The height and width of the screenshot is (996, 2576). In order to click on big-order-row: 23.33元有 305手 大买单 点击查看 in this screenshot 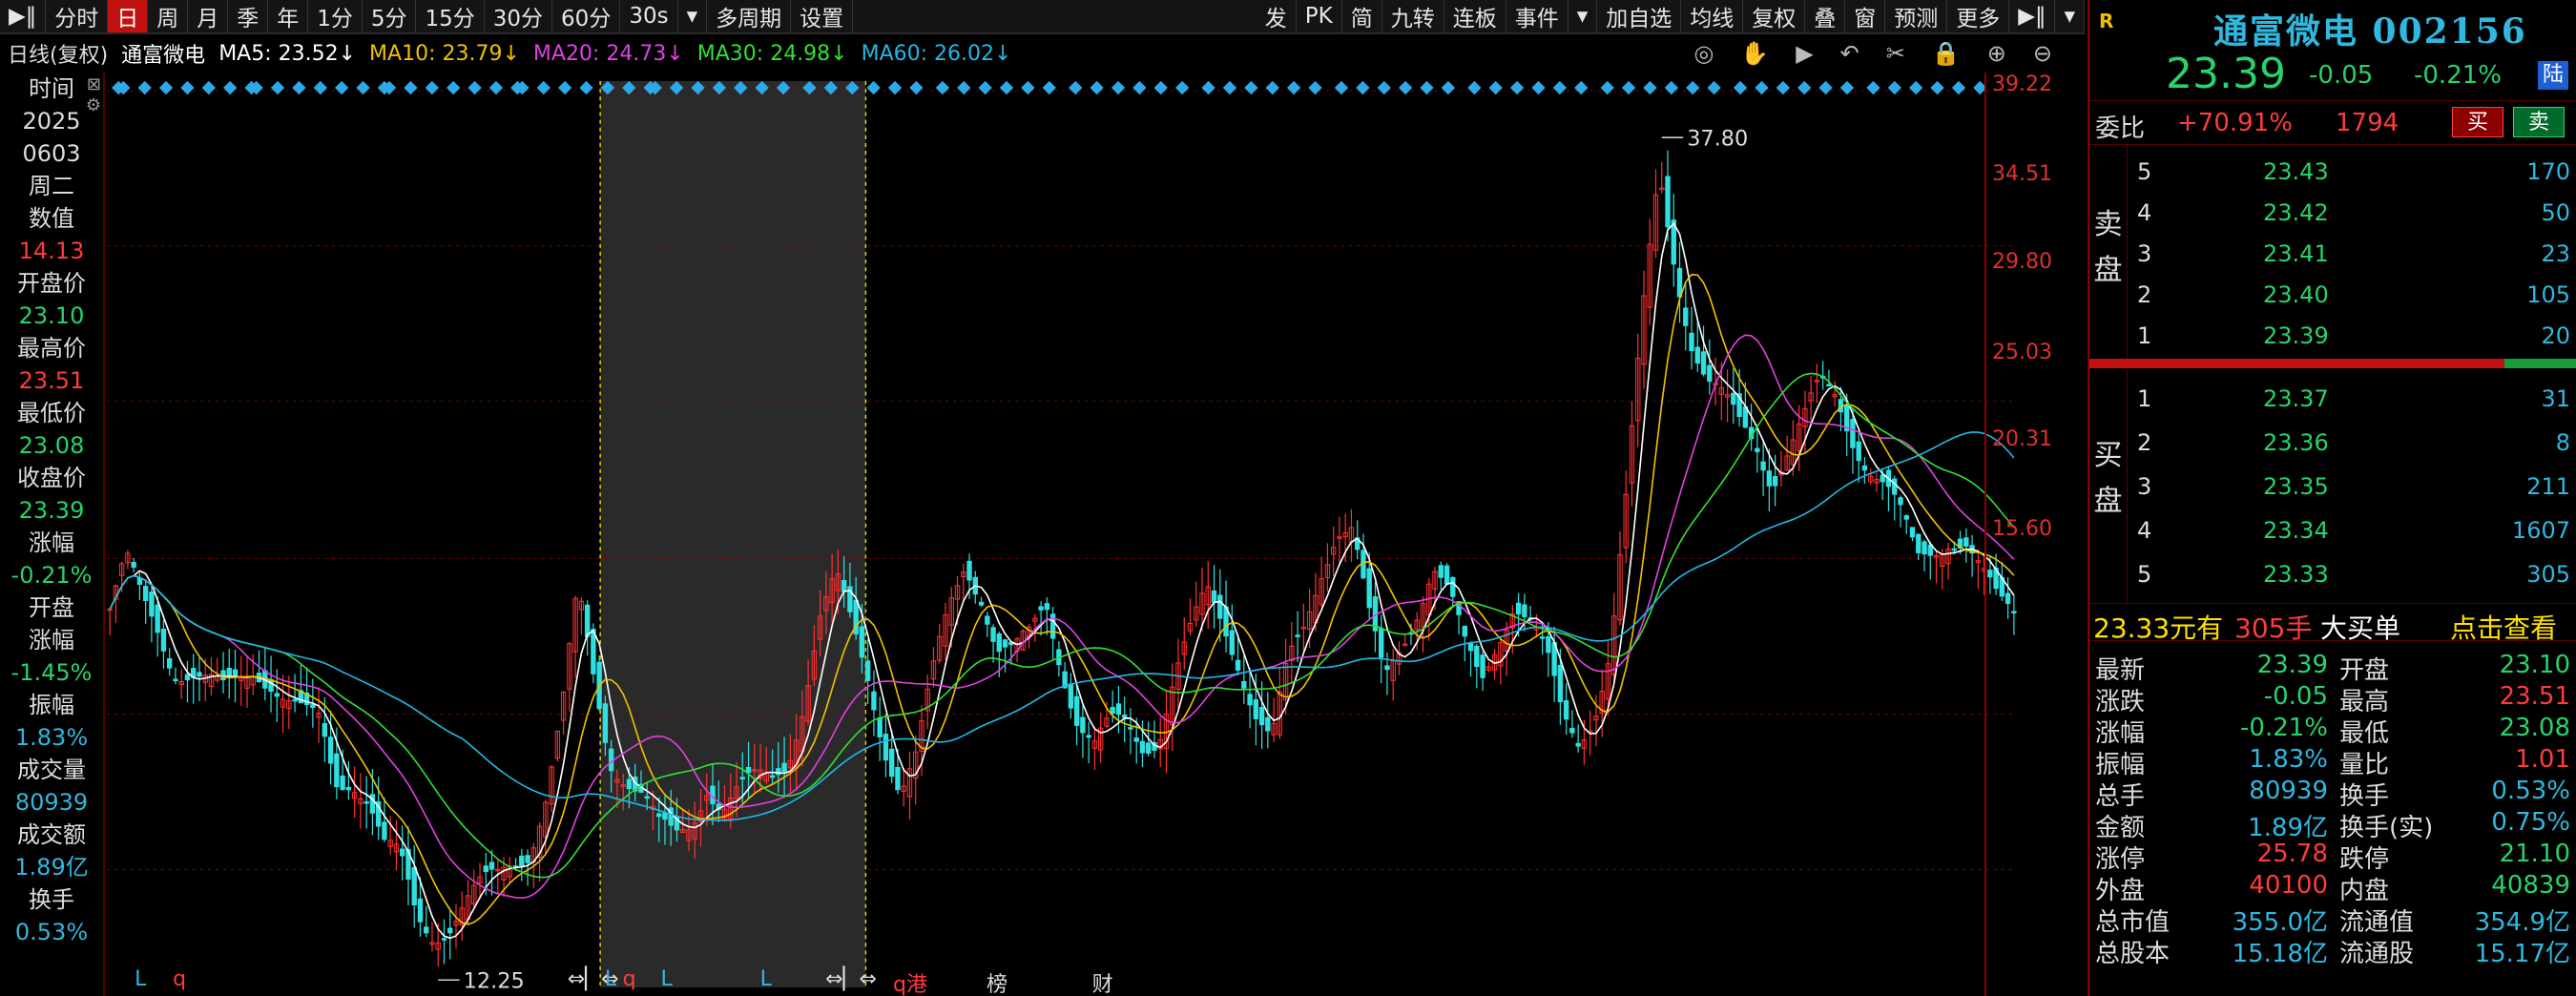, I will do `click(2332, 623)`.